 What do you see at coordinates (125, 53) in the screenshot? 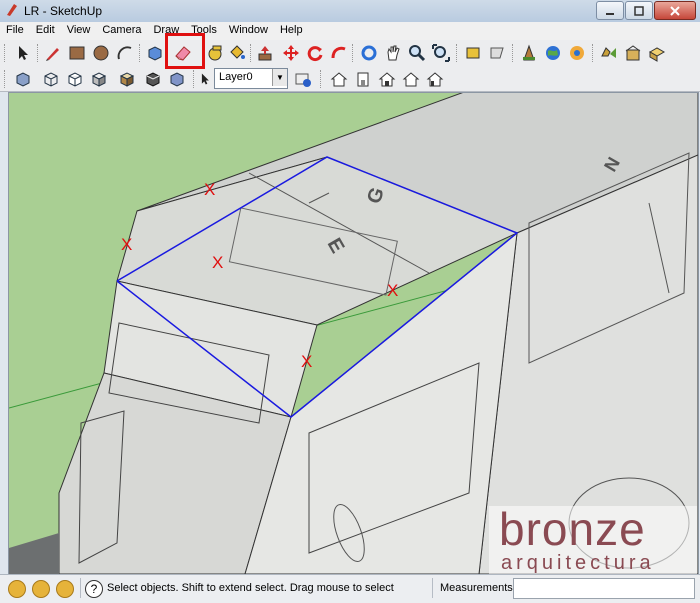
I see `arc-tool-button` at bounding box center [125, 53].